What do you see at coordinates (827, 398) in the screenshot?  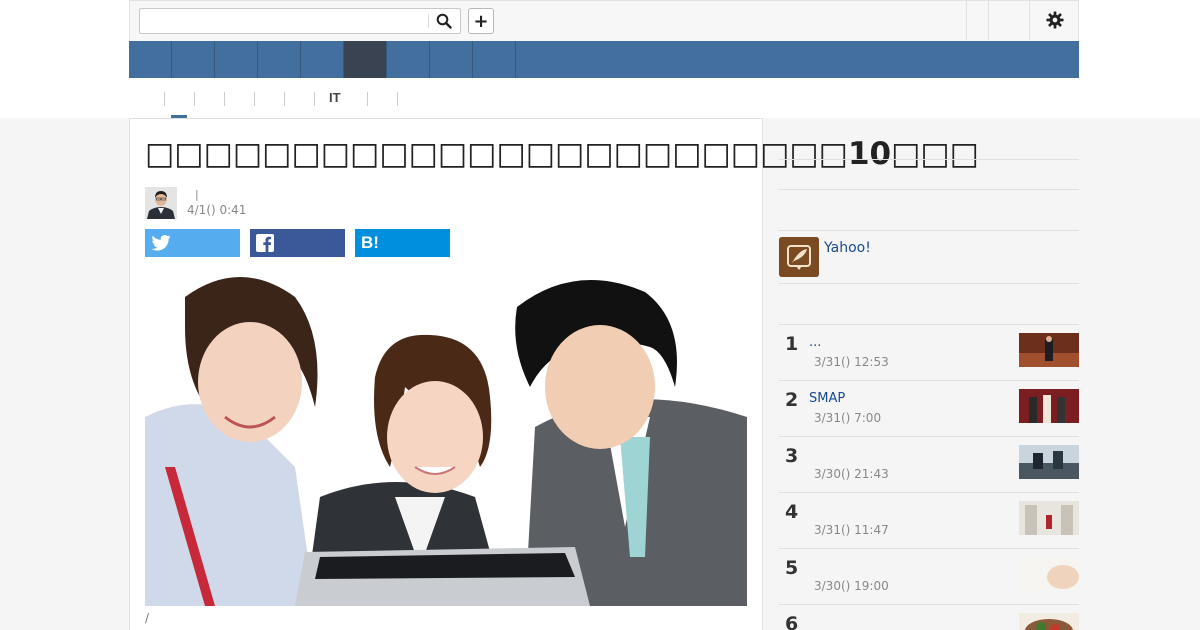 I see `ranking-title: SMAP` at bounding box center [827, 398].